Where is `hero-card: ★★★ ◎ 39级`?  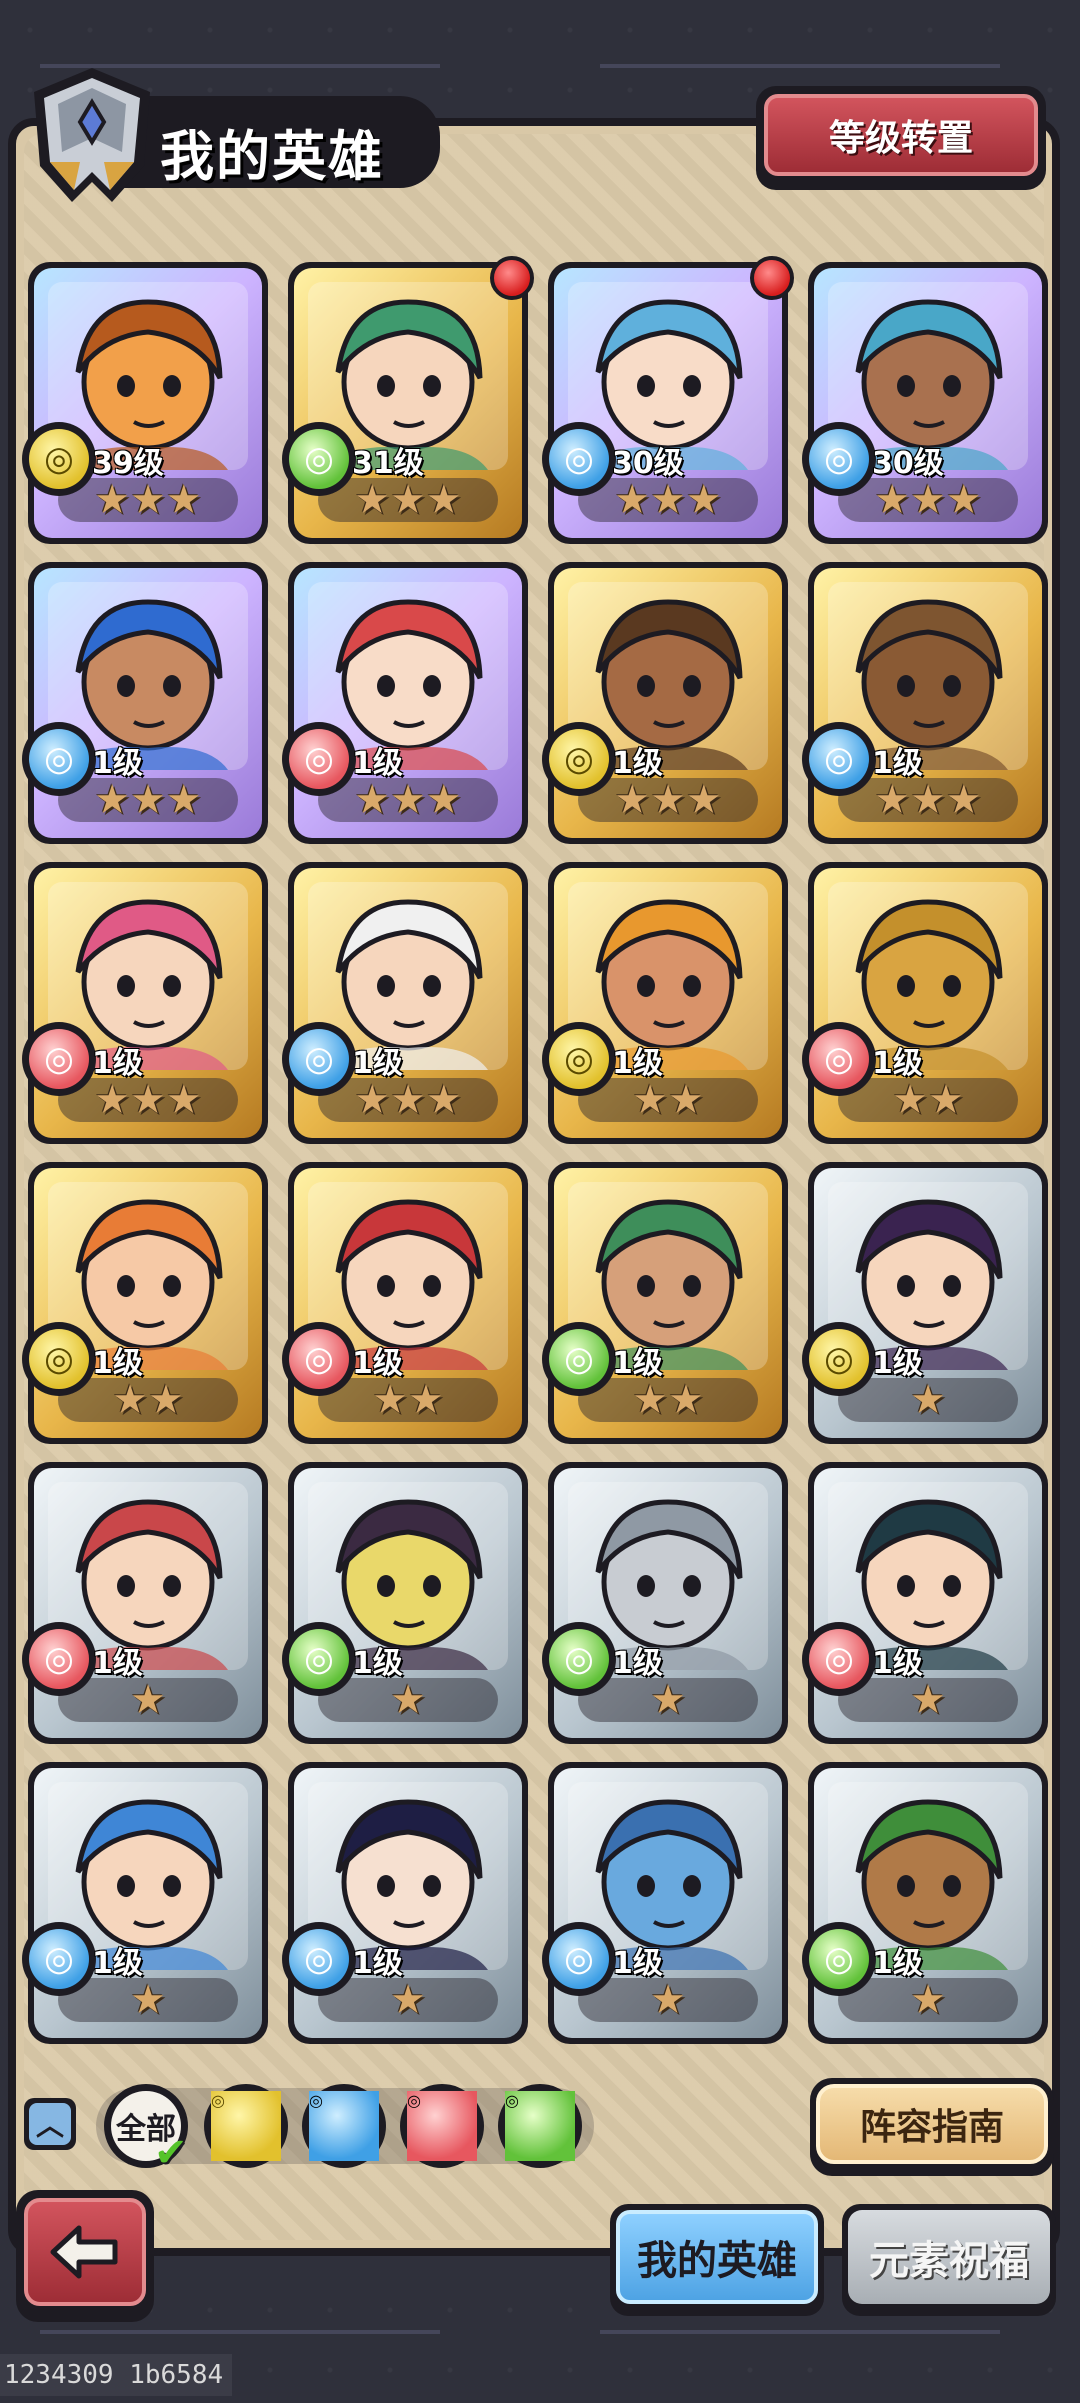 hero-card: ★★★ ◎ 39级 is located at coordinates (145, 403).